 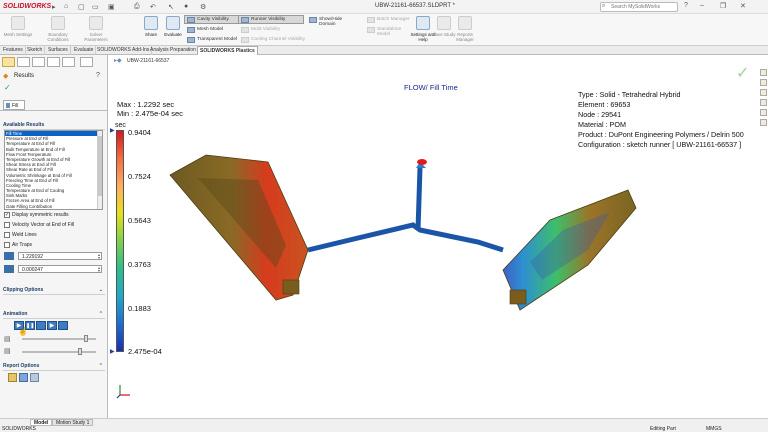 I want to click on max-value-field: 1.229192 ▴ ▾, so click(x=60, y=256).